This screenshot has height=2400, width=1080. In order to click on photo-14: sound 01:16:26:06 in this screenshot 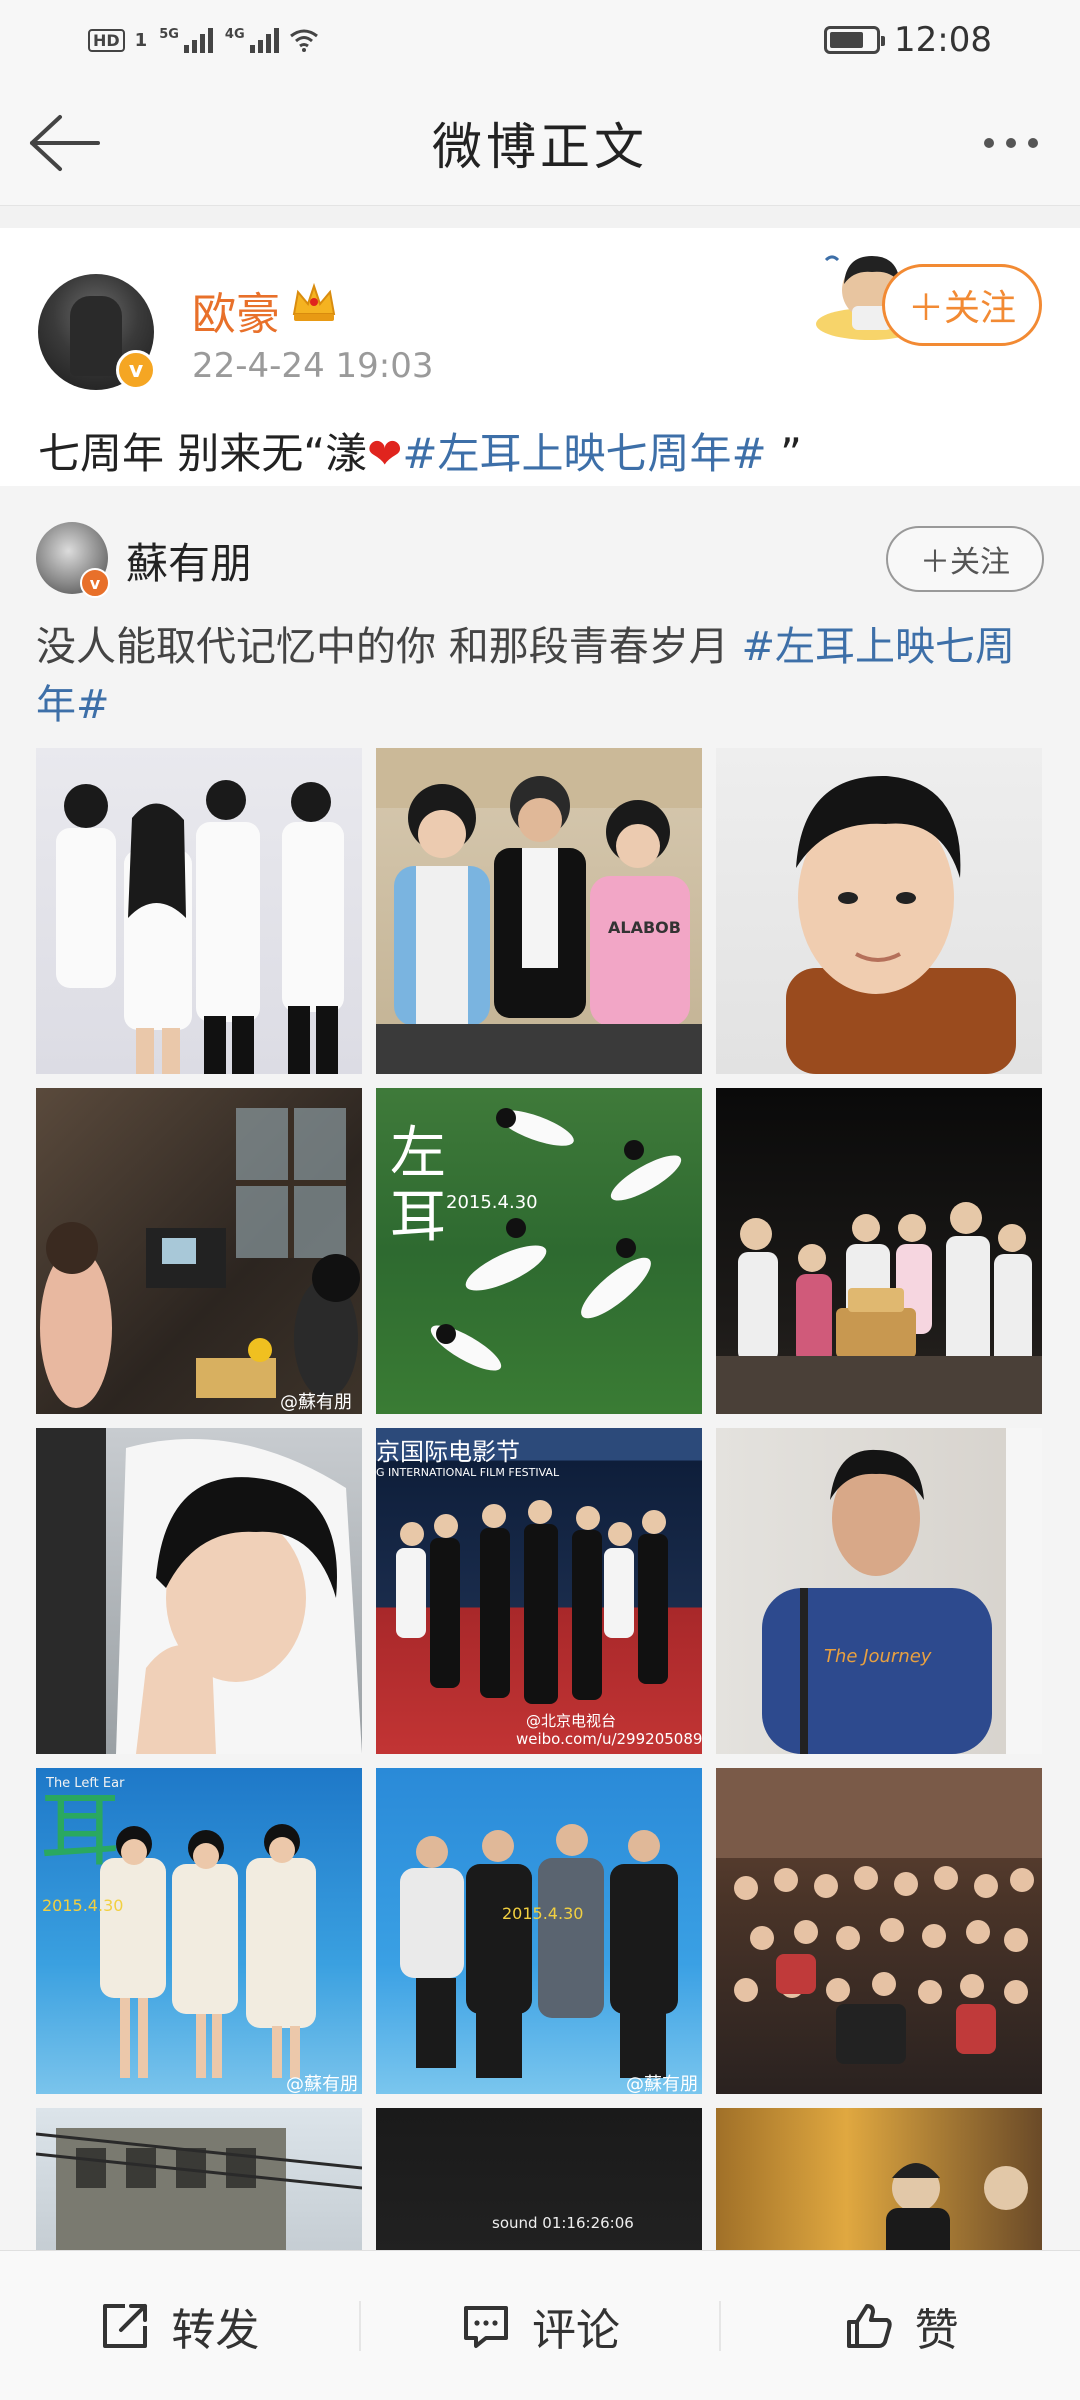, I will do `click(539, 2179)`.